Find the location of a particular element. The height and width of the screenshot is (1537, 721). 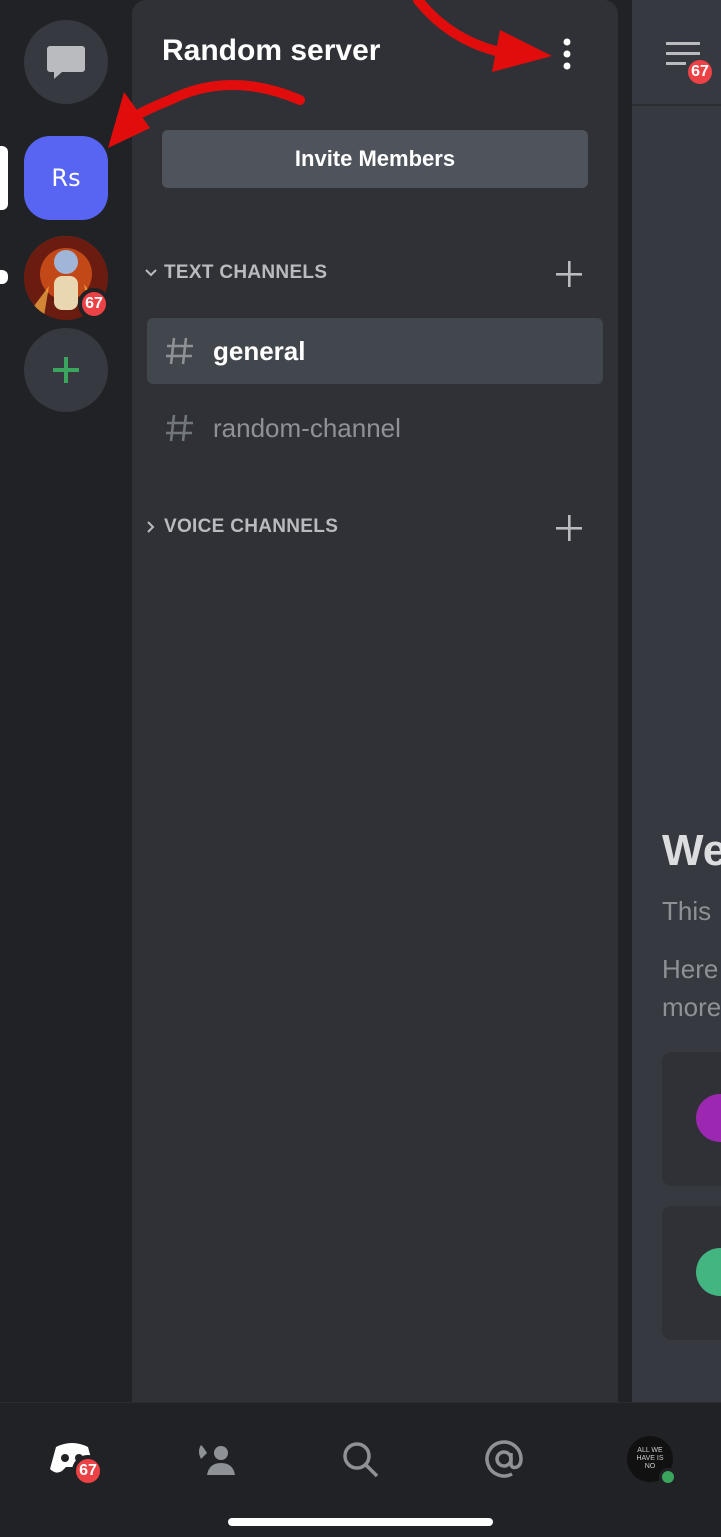

home-unread-badge: 67 is located at coordinates (88, 1471).